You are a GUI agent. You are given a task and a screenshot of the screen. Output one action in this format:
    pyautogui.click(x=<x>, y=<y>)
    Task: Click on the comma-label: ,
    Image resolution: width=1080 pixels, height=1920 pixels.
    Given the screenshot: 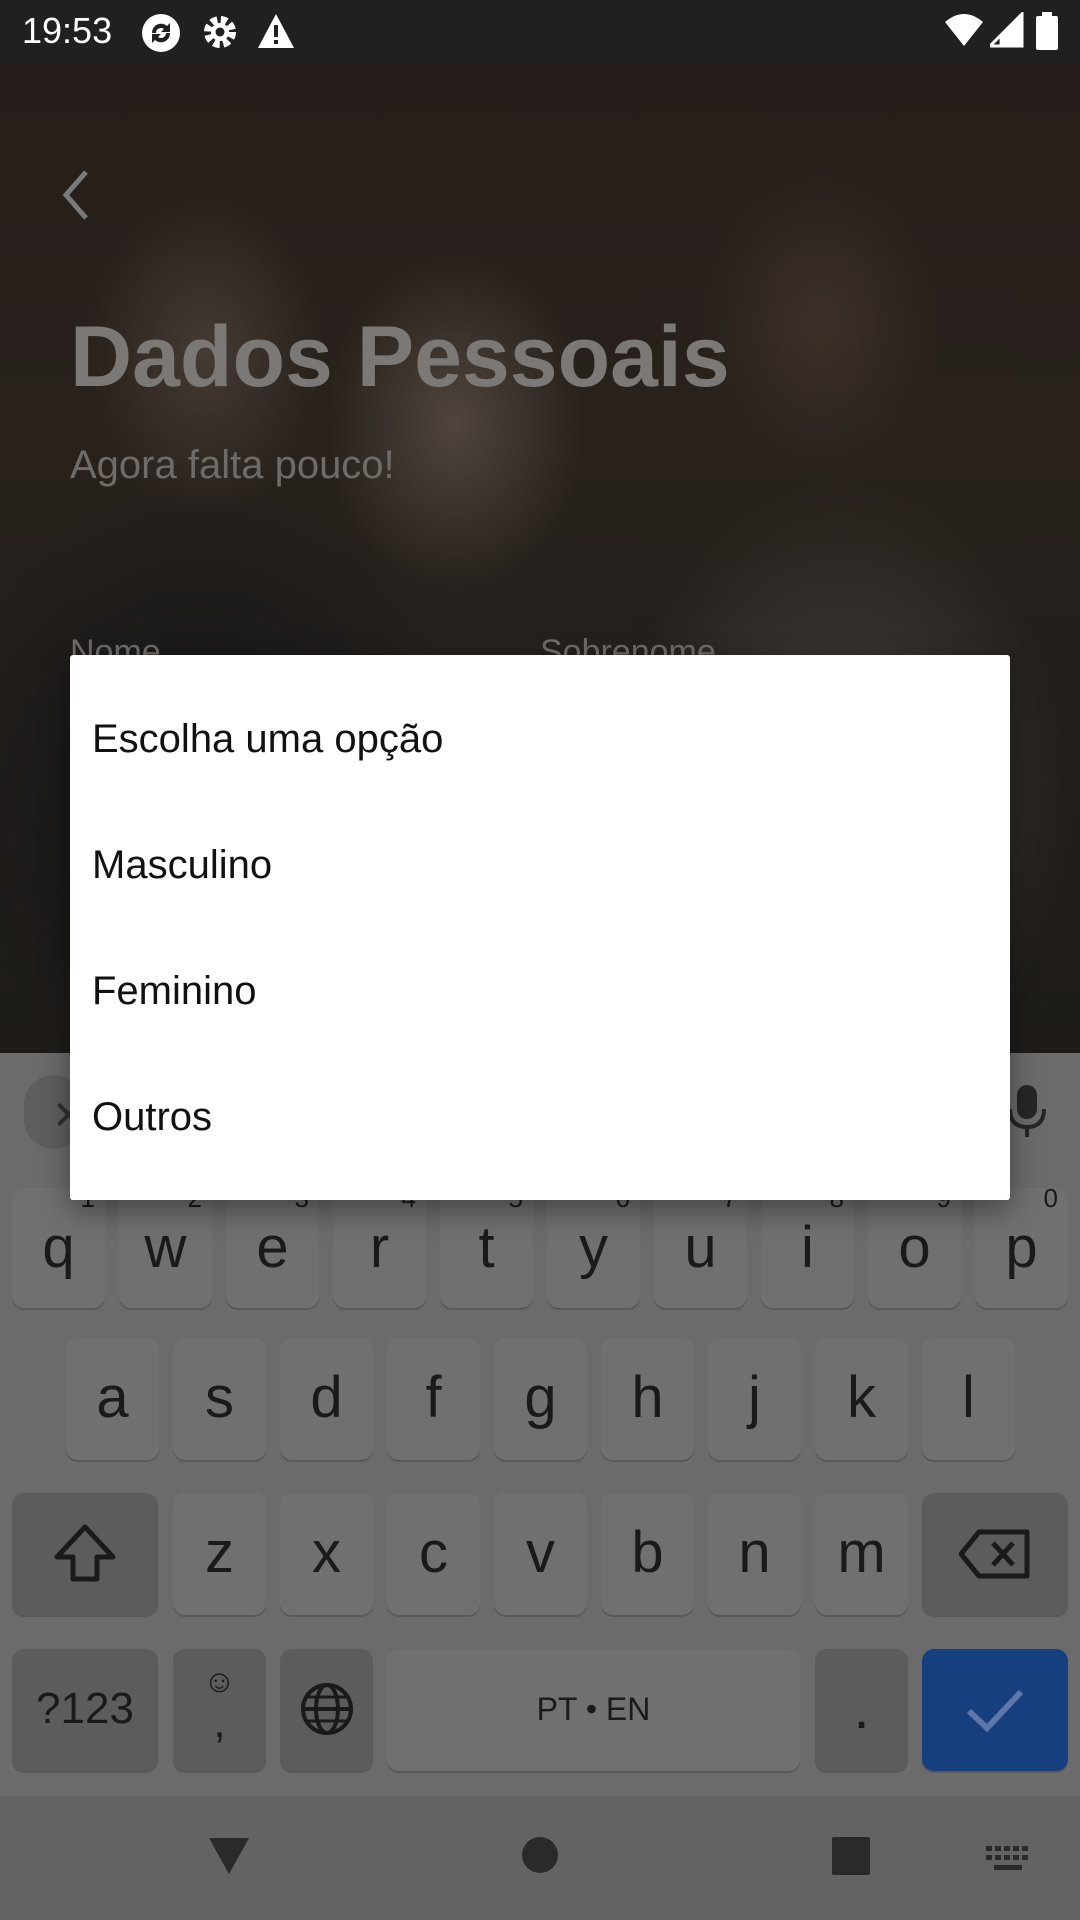 What is the action you would take?
    pyautogui.click(x=219, y=1722)
    